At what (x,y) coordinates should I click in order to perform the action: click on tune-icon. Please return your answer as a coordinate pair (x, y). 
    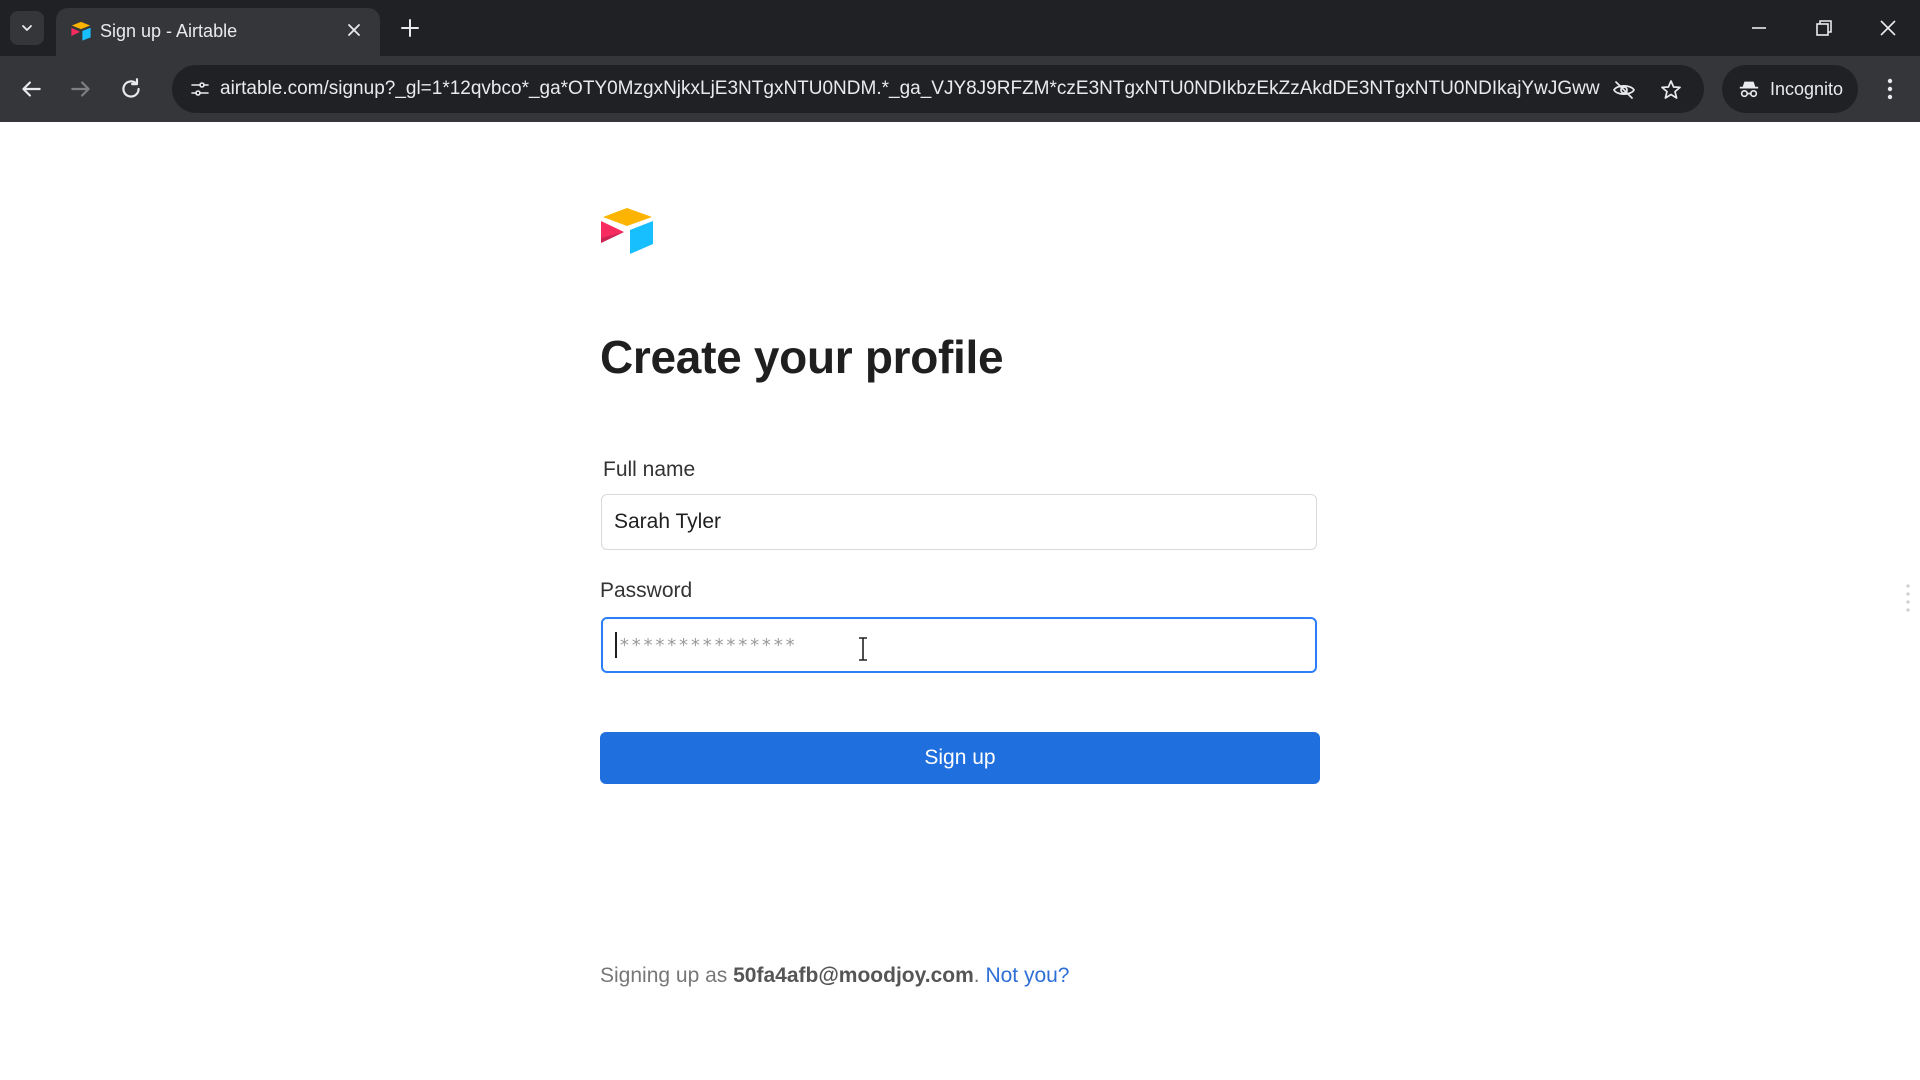
    Looking at the image, I should click on (200, 89).